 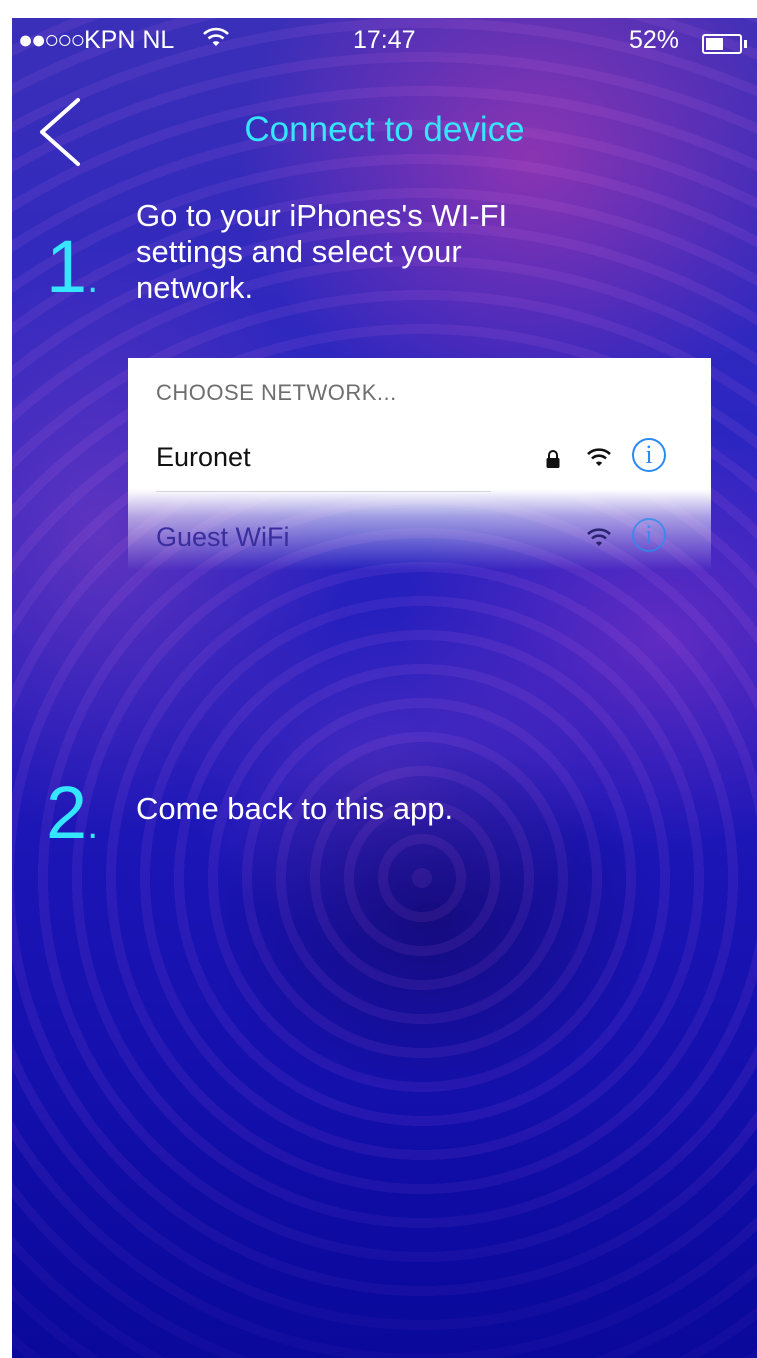 What do you see at coordinates (384, 129) in the screenshot?
I see `page-title: Connect to device` at bounding box center [384, 129].